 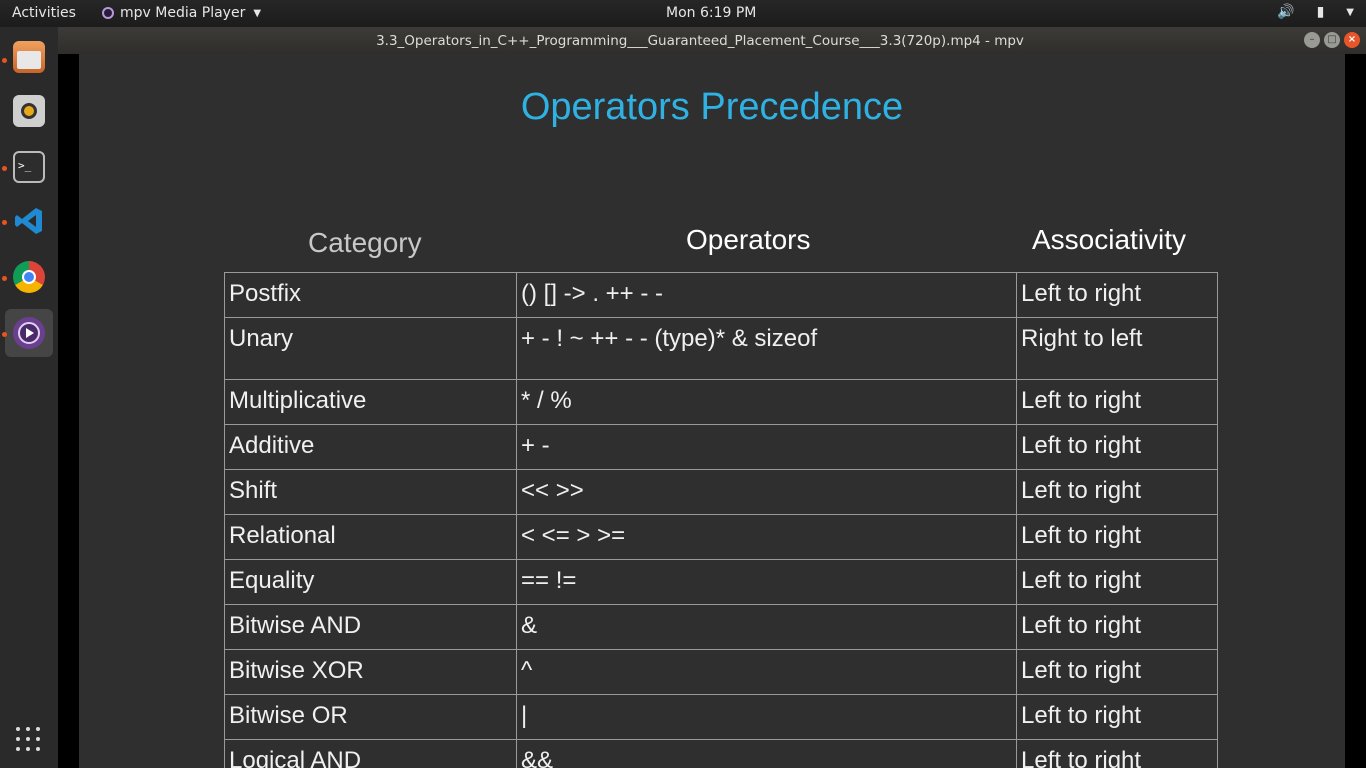 I want to click on table-row: Relational < <= > >= Left to right, so click(x=721, y=537).